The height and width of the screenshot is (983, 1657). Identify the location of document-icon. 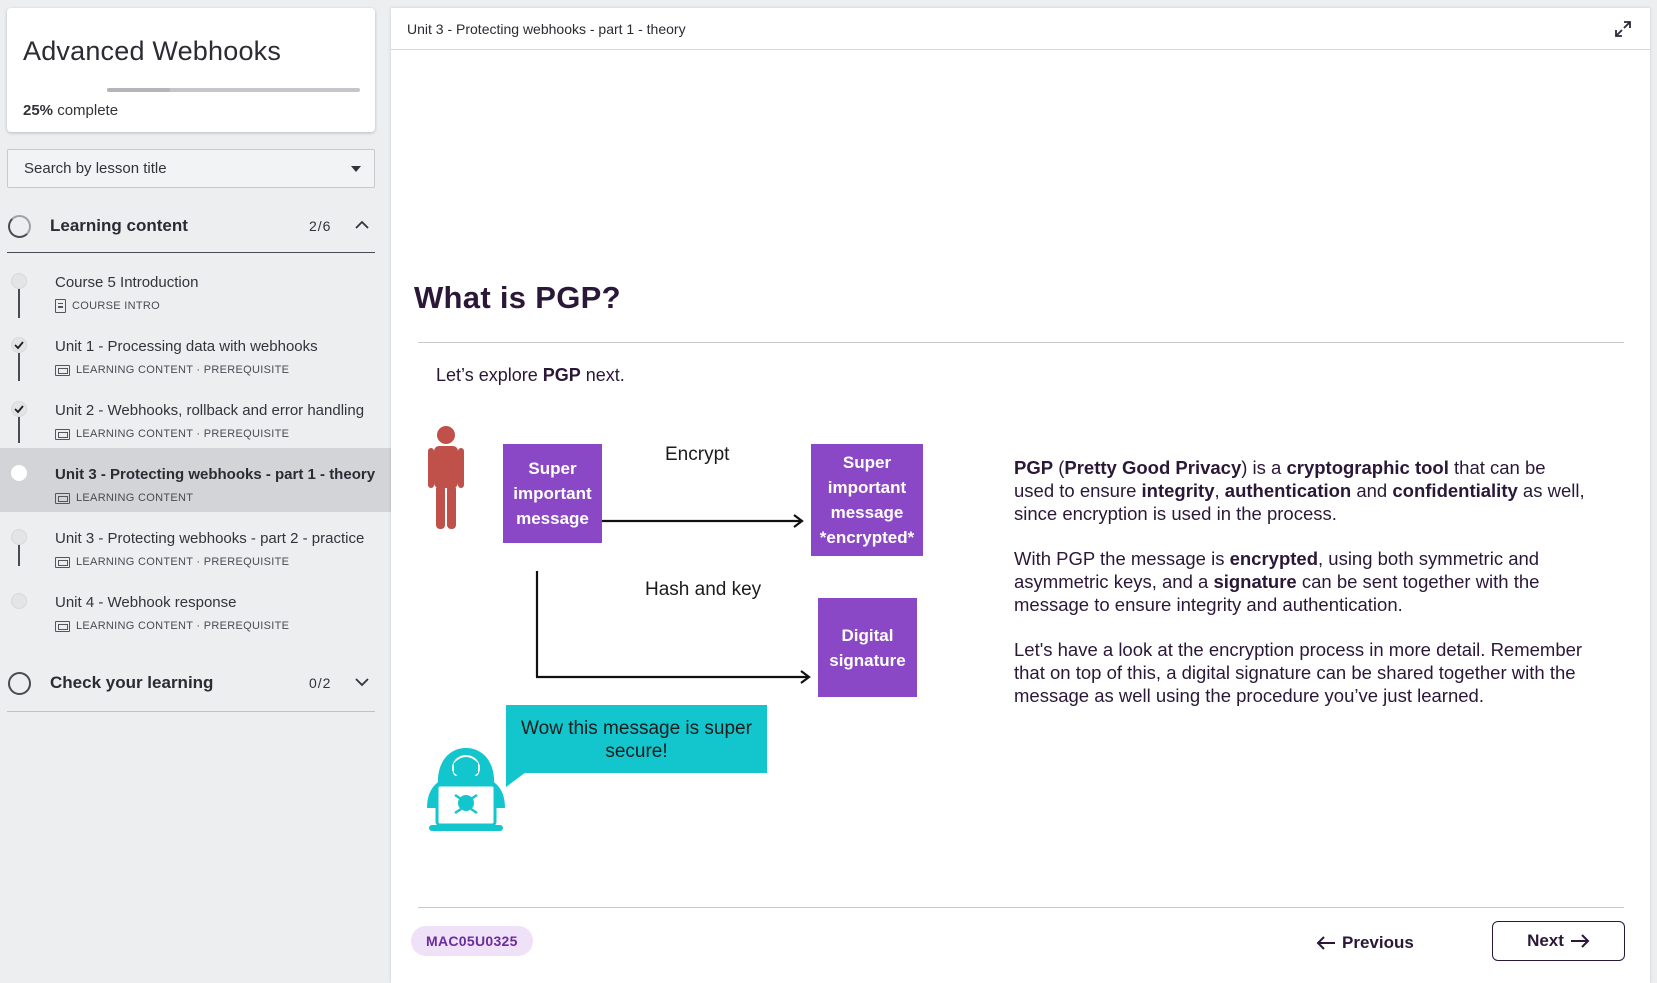
(60, 306).